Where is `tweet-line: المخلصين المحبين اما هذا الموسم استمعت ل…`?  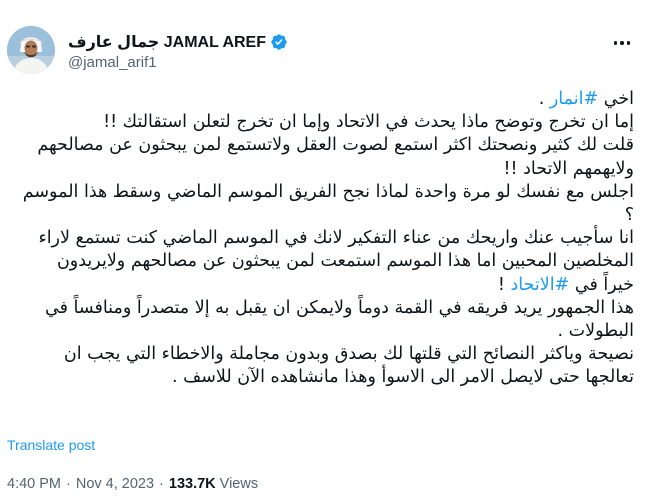
tweet-line: المخلصين المحبين اما هذا الموسم استمعت ل… is located at coordinates (345, 261).